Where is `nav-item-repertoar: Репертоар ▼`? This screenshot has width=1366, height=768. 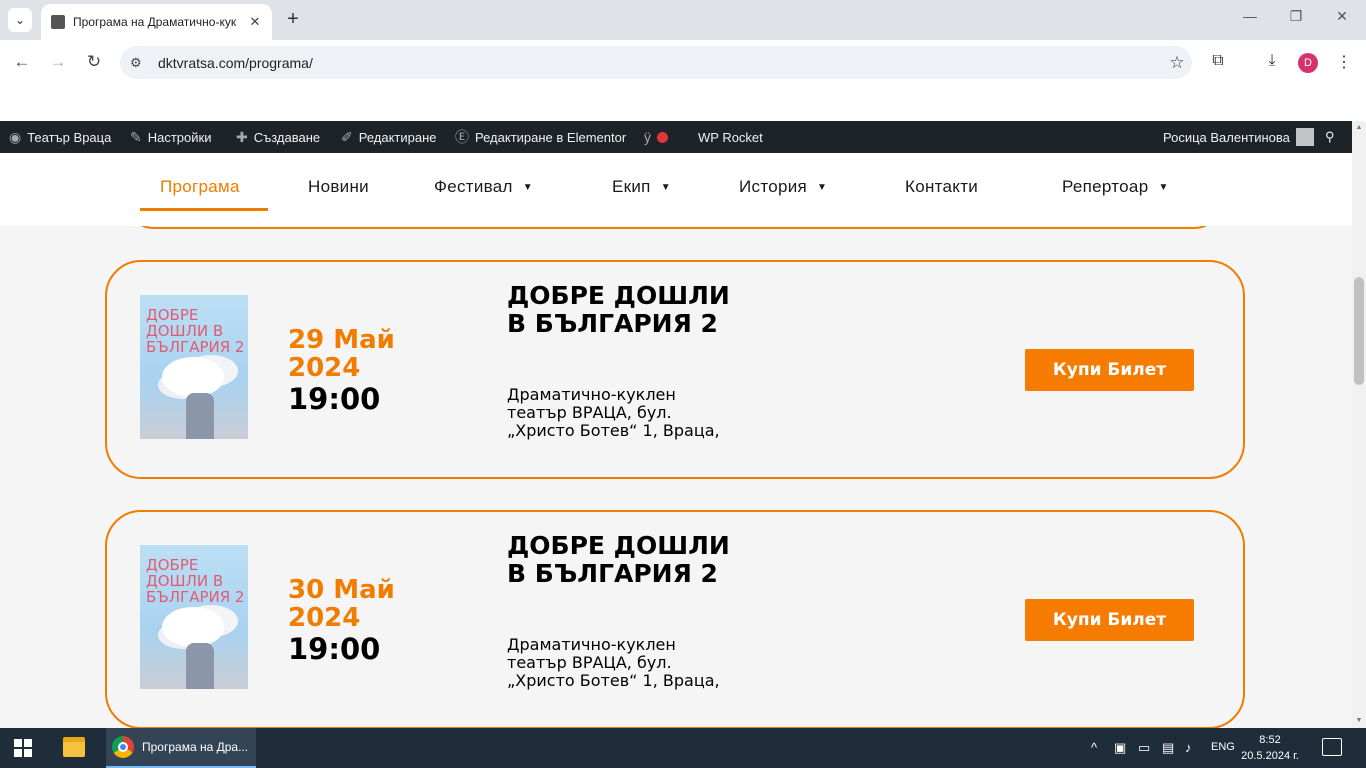
nav-item-repertoar: Репертоар ▼ is located at coordinates (1115, 187).